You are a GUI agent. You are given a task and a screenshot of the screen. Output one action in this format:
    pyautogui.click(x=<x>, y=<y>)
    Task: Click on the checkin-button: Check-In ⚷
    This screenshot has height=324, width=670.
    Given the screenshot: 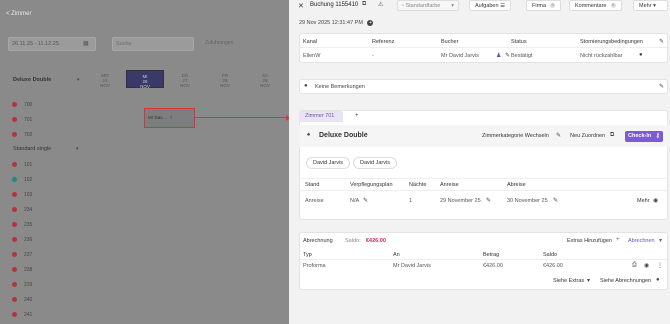 What is the action you would take?
    pyautogui.click(x=644, y=136)
    